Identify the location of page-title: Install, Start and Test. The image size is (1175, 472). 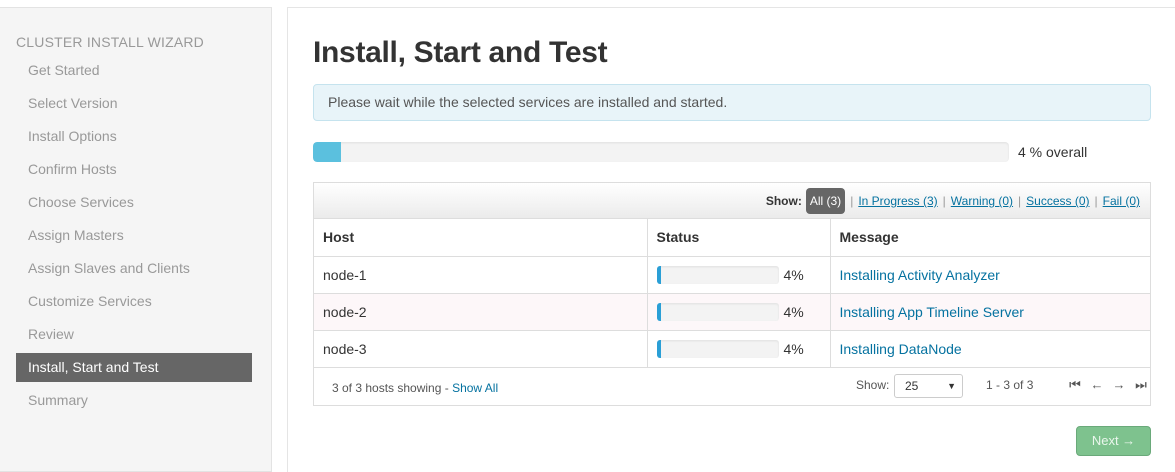
(460, 52).